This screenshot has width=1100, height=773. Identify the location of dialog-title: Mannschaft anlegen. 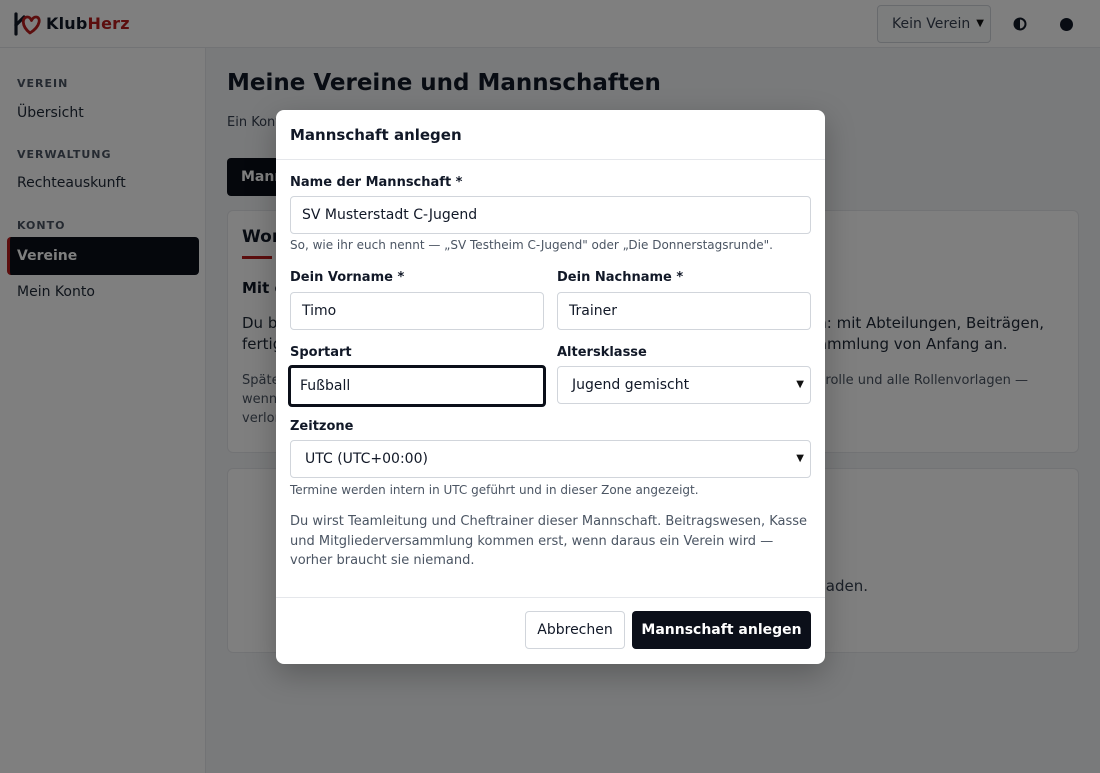
(550, 135).